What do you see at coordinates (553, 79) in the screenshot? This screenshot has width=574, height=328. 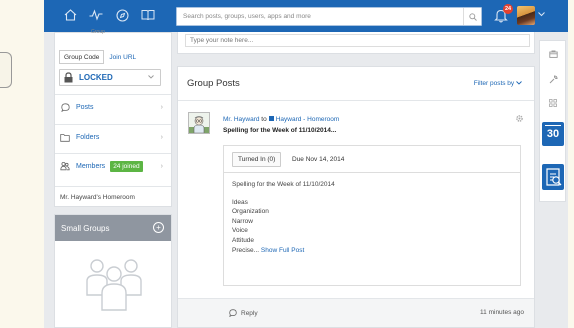 I see `wrench-icon` at bounding box center [553, 79].